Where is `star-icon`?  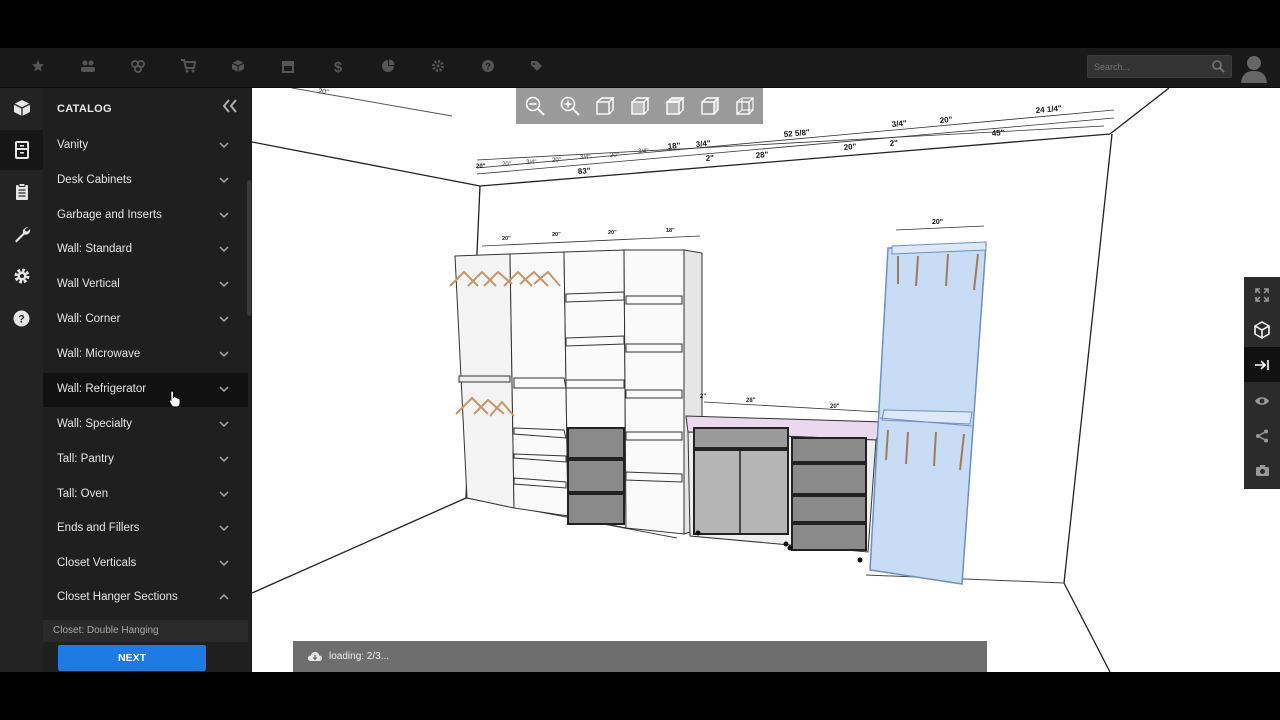 star-icon is located at coordinates (38, 68).